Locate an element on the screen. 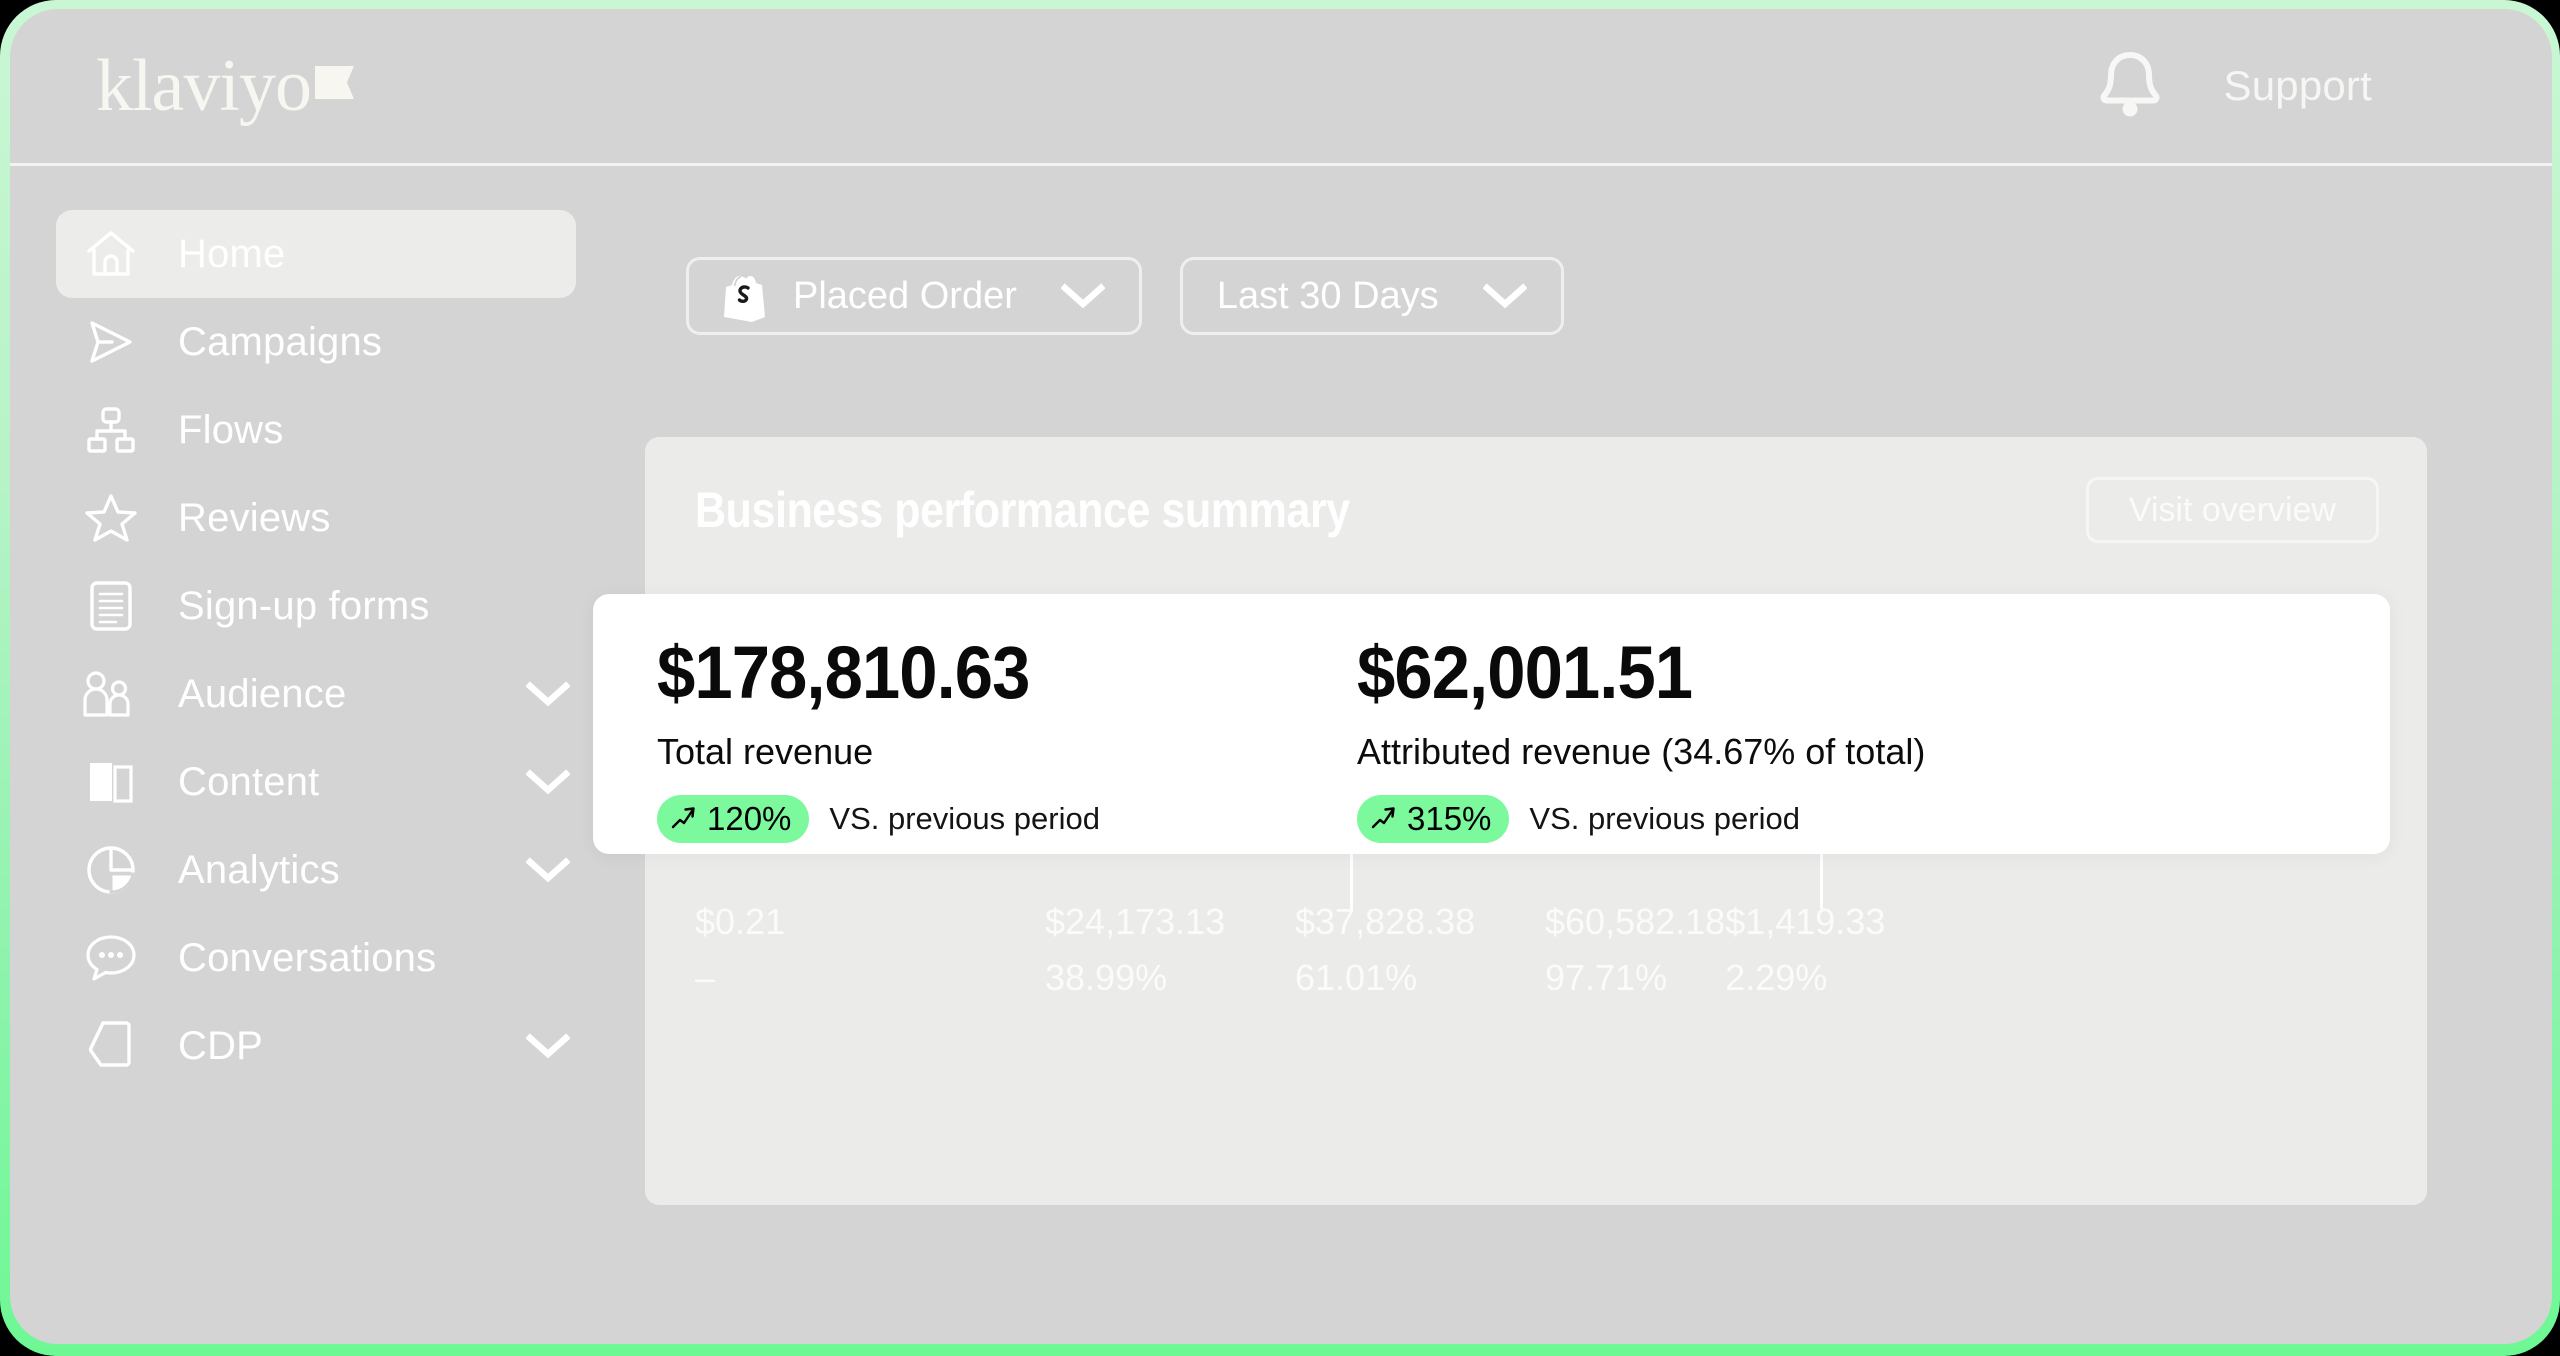 The width and height of the screenshot is (2560, 1356). top-bar-actions: Support is located at coordinates (2235, 86).